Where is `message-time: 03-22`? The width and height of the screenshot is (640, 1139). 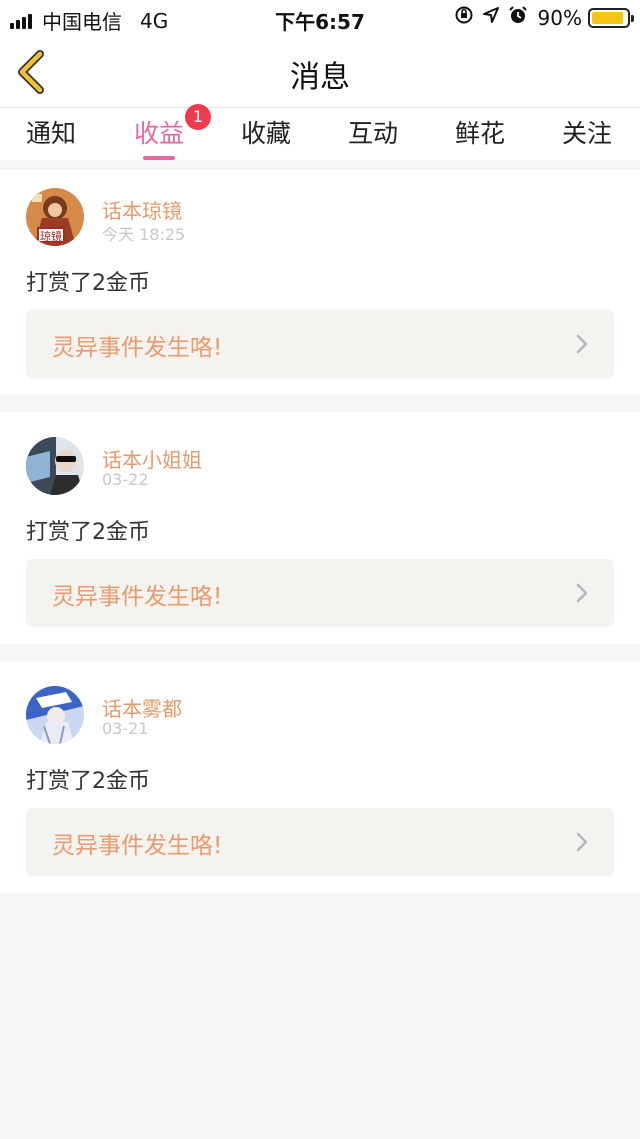 message-time: 03-22 is located at coordinates (125, 479).